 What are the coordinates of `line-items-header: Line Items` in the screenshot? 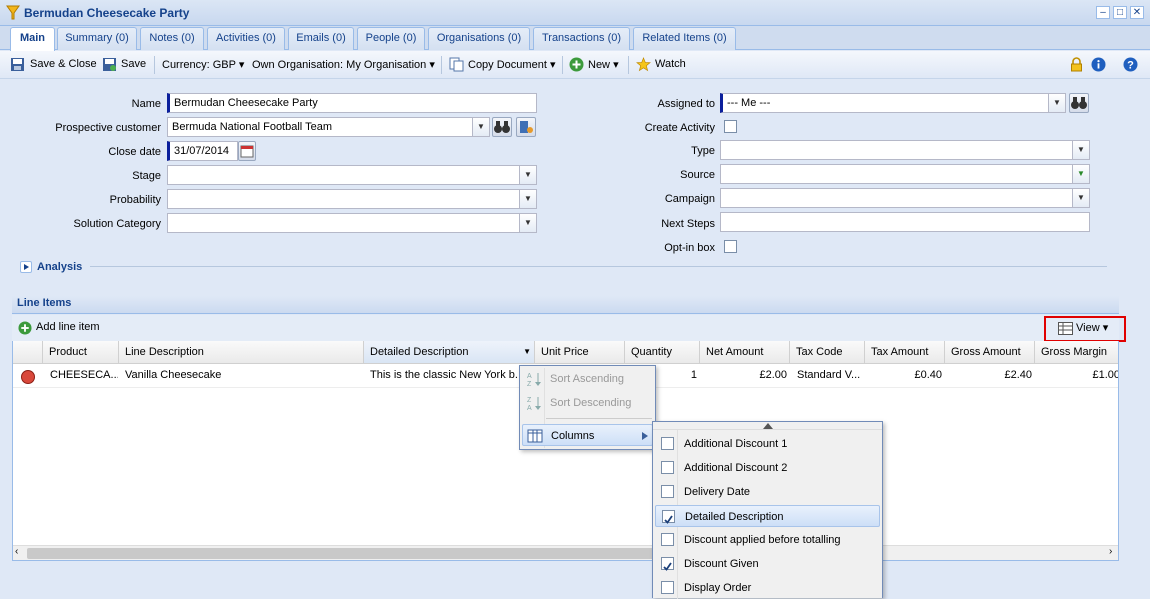 It's located at (565, 305).